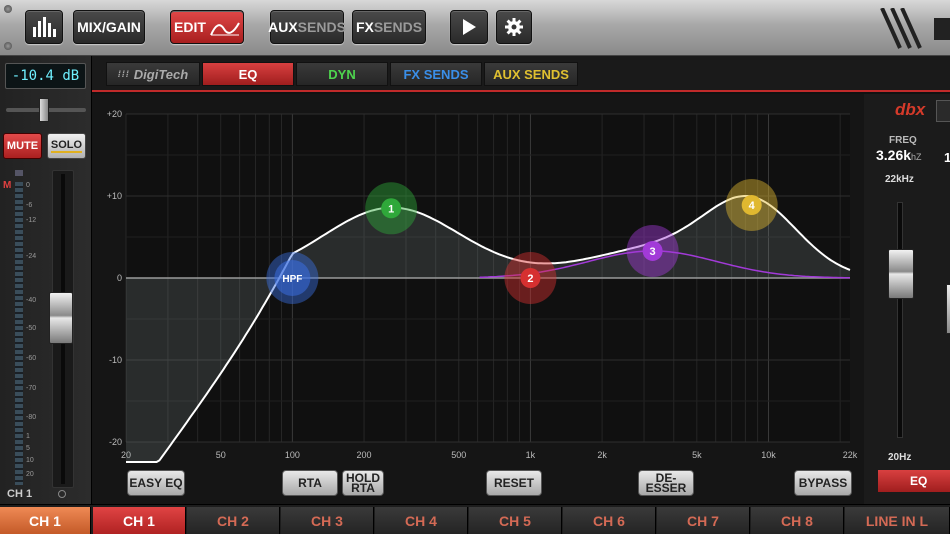 Image resolution: width=950 pixels, height=534 pixels. I want to click on tab-fx-sends: FX SENDS, so click(436, 74).